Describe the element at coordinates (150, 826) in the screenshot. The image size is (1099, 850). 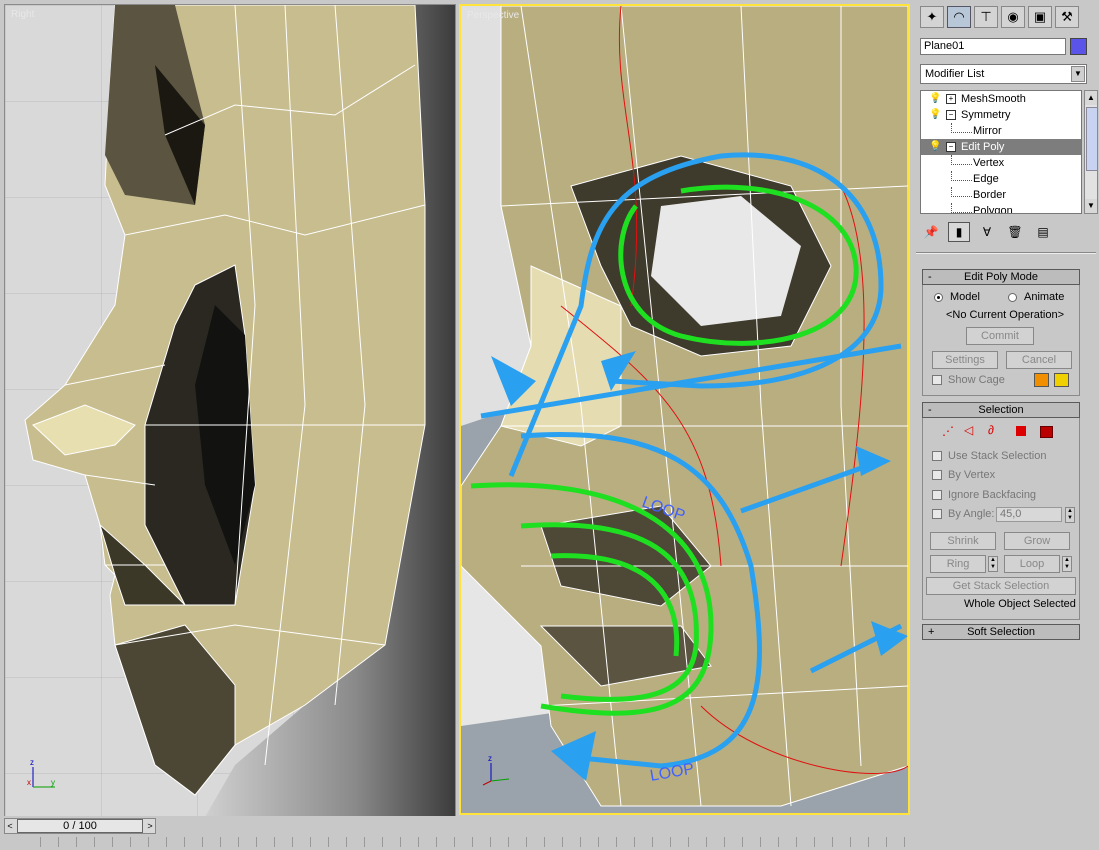
I see `next-frame-icon: >` at that location.